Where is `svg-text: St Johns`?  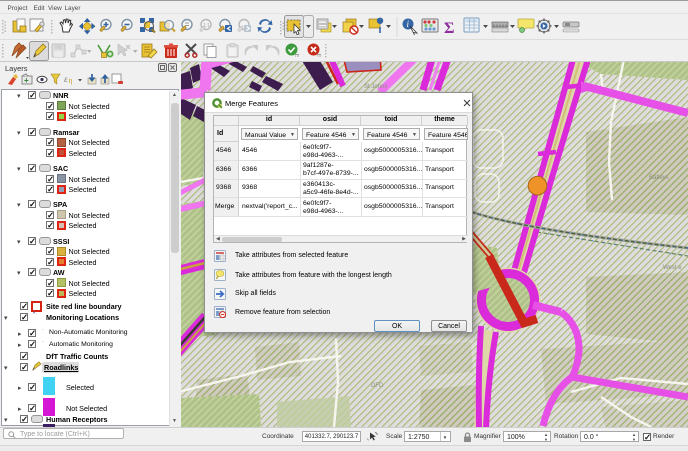 svg-text: St Johns is located at coordinates (375, 87).